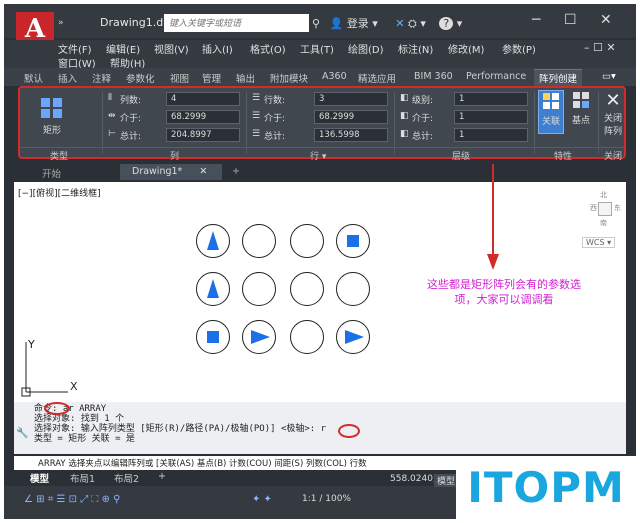 The image size is (640, 523). What do you see at coordinates (550, 122) in the screenshot?
I see `associative-label: 关联` at bounding box center [550, 122].